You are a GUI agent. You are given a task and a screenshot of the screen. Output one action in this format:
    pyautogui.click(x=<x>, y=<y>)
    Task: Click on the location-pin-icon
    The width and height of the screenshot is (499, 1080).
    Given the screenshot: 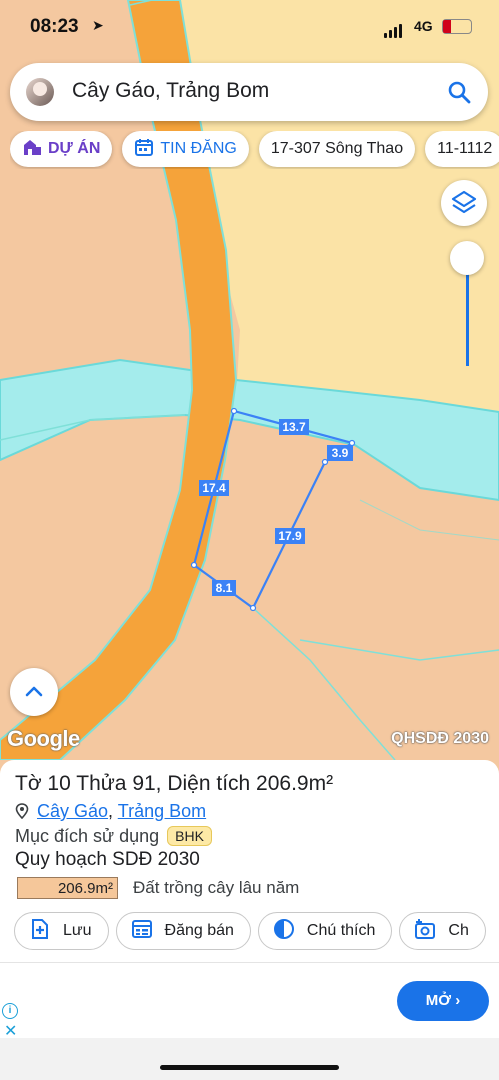 What is the action you would take?
    pyautogui.click(x=22, y=811)
    